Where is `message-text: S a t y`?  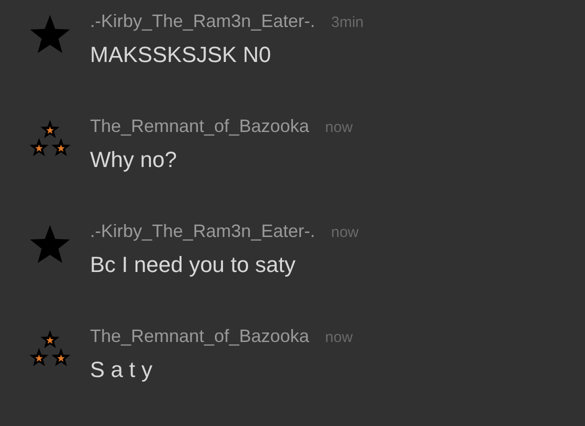 message-text: S a t y is located at coordinates (122, 370).